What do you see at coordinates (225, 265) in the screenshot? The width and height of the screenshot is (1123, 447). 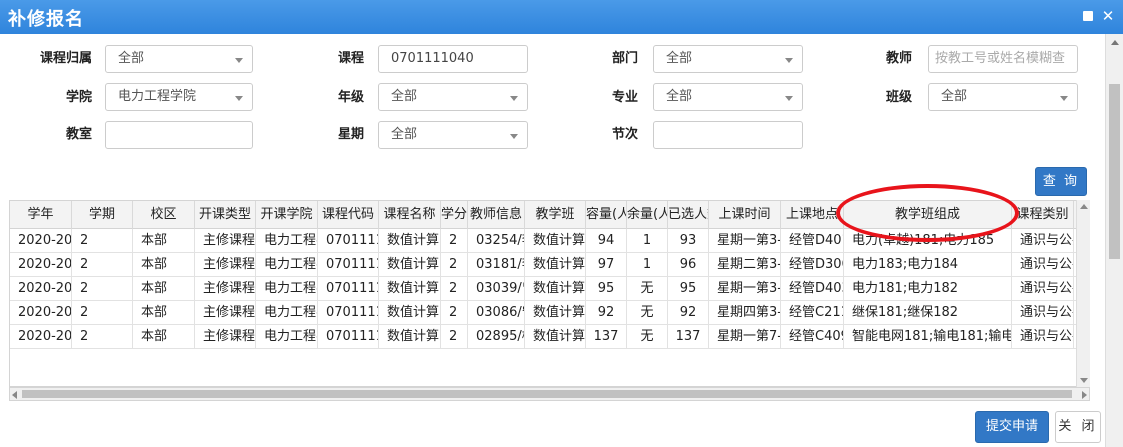 I see `table-cell: 主修课程` at bounding box center [225, 265].